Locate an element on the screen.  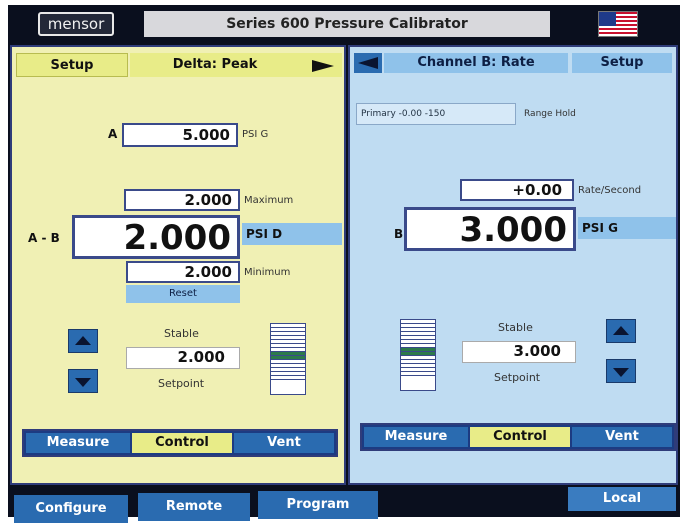
reading-a-value: 5.000 is located at coordinates (180, 135).